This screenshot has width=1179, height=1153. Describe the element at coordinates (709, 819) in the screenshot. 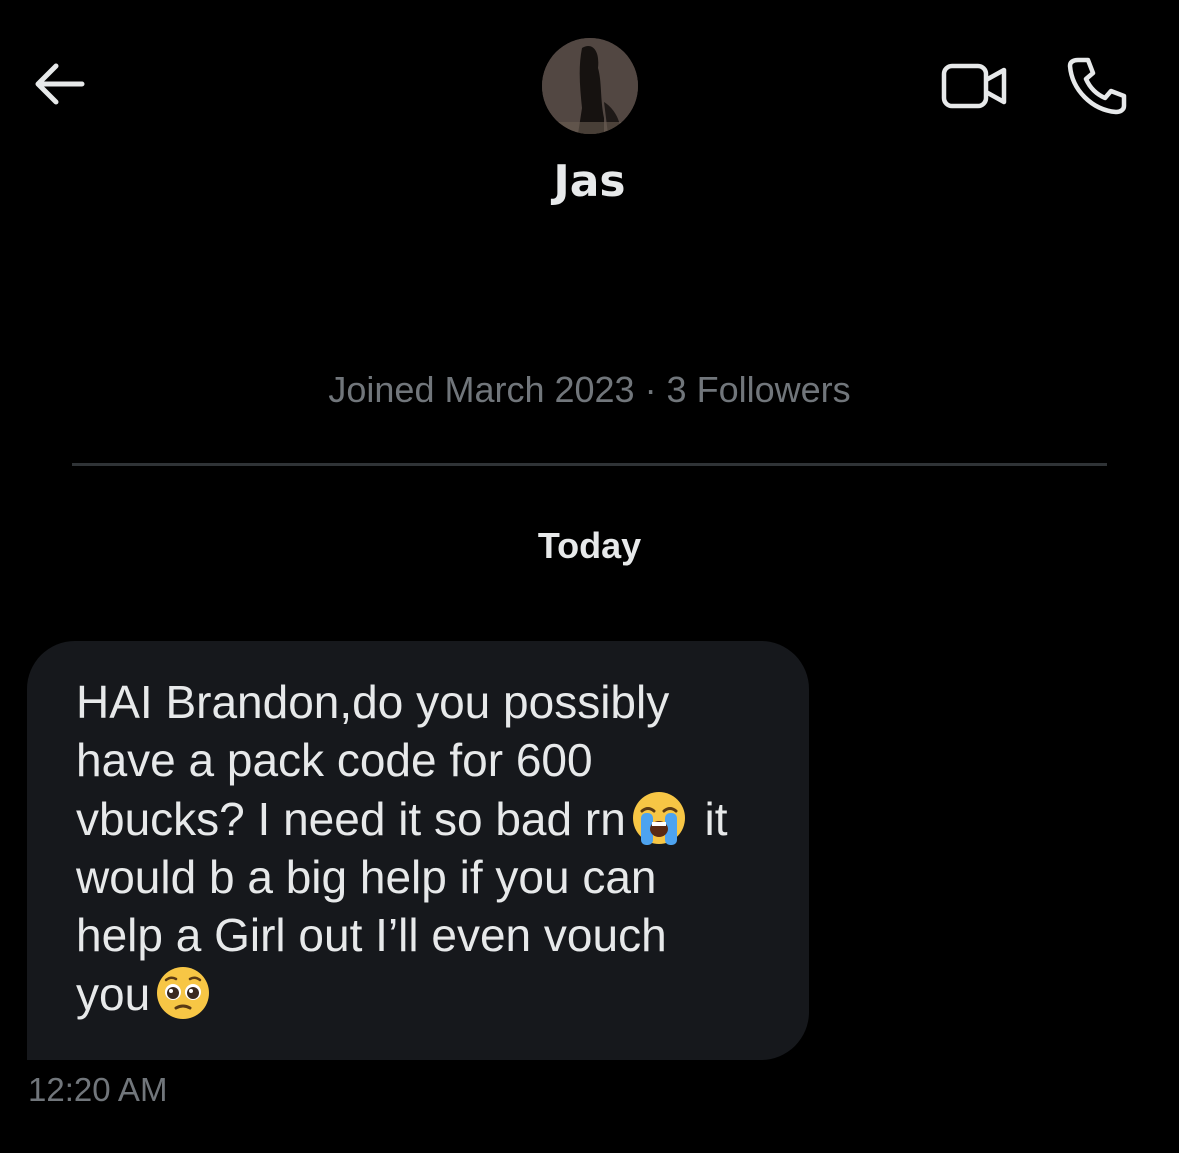

I see `message-line: it` at that location.